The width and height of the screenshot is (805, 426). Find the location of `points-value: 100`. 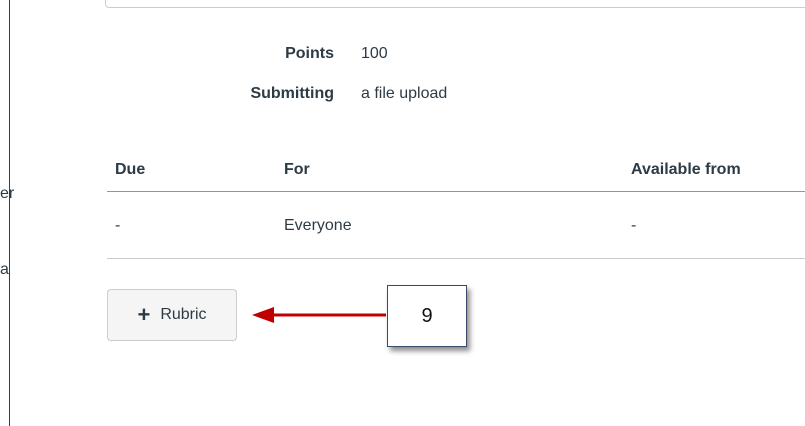

points-value: 100 is located at coordinates (374, 53).